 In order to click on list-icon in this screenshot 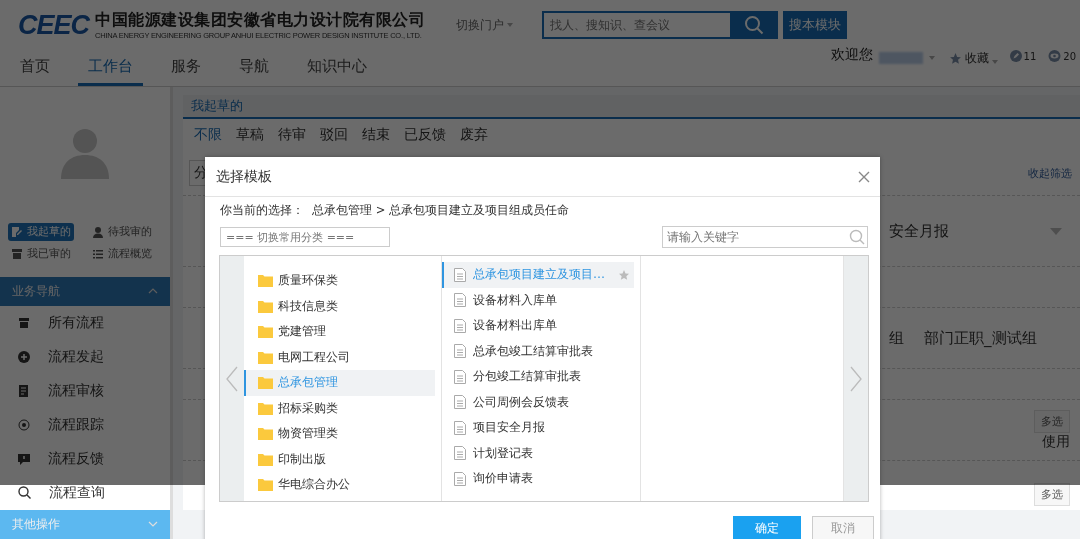, I will do `click(98, 254)`.